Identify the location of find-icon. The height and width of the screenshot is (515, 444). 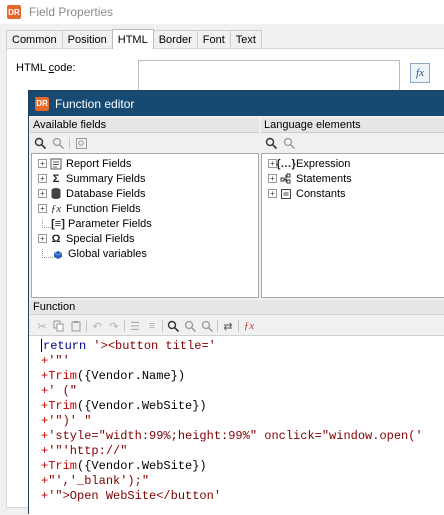
(173, 326).